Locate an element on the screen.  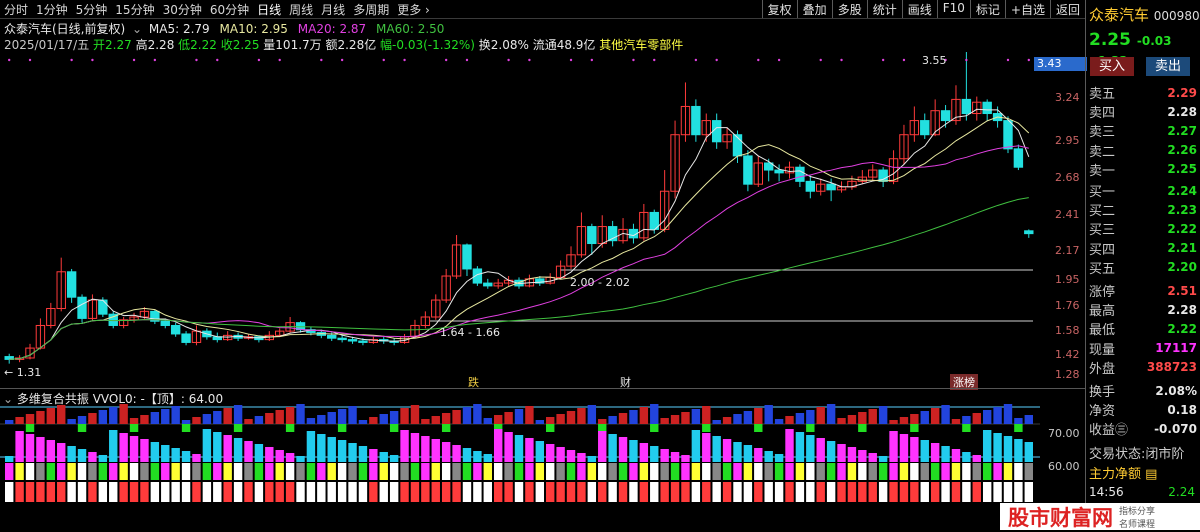
tool-button-1: 叠加 is located at coordinates (814, 9).